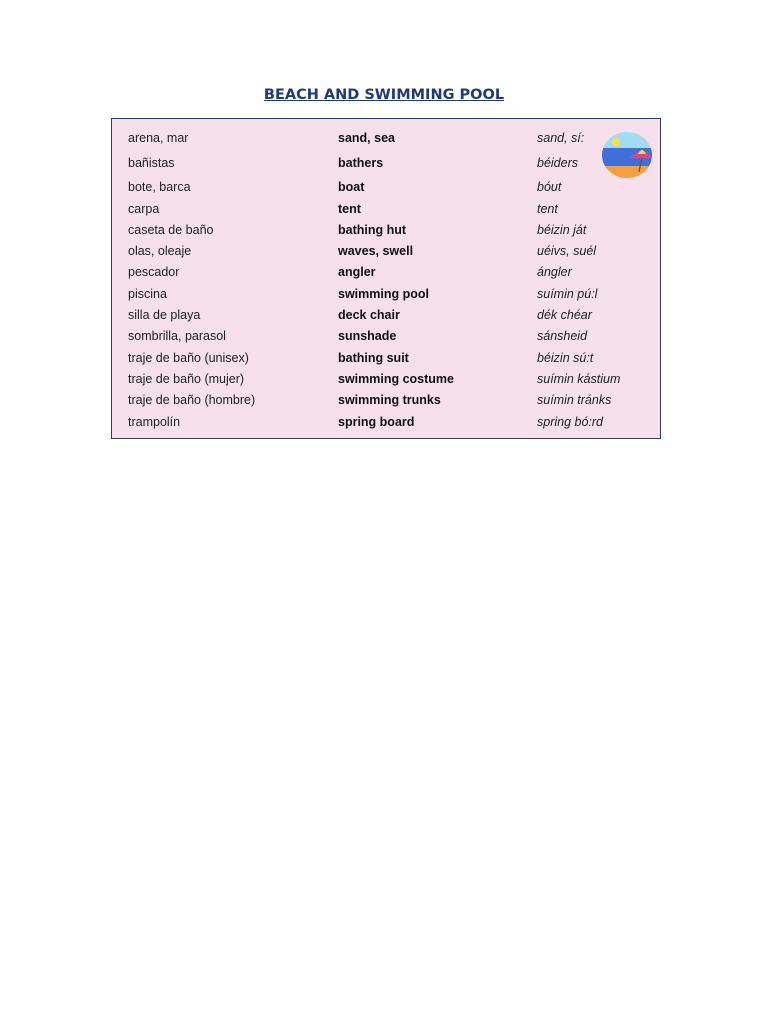 This screenshot has width=768, height=1024. Describe the element at coordinates (151, 163) in the screenshot. I see `spanish-term: bañistas` at that location.